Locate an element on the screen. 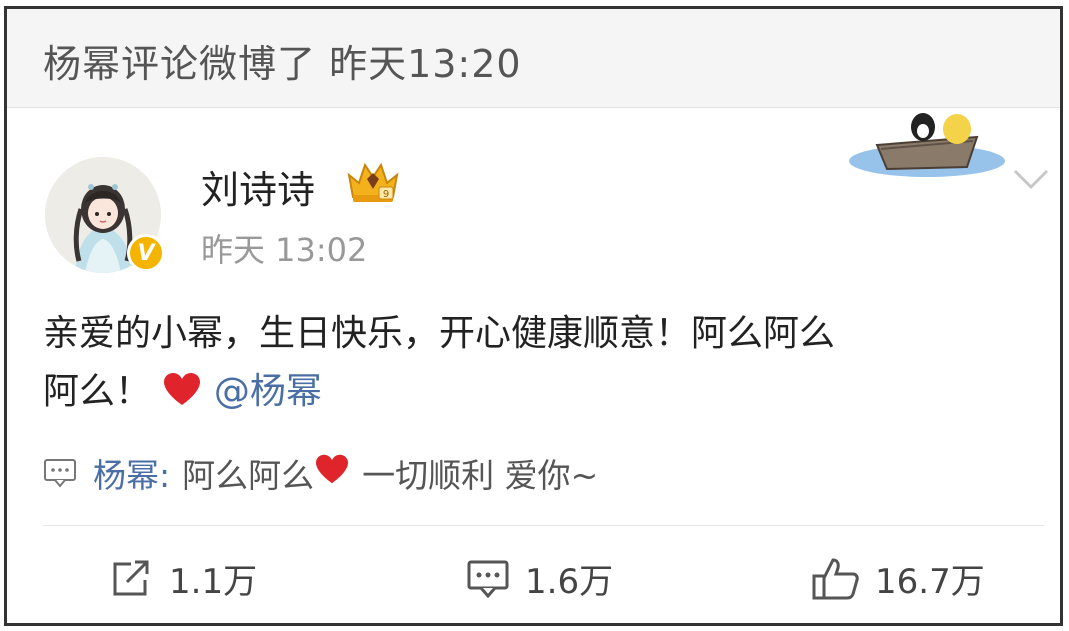 This screenshot has width=1069, height=631. thumbs-up-icon is located at coordinates (835, 578).